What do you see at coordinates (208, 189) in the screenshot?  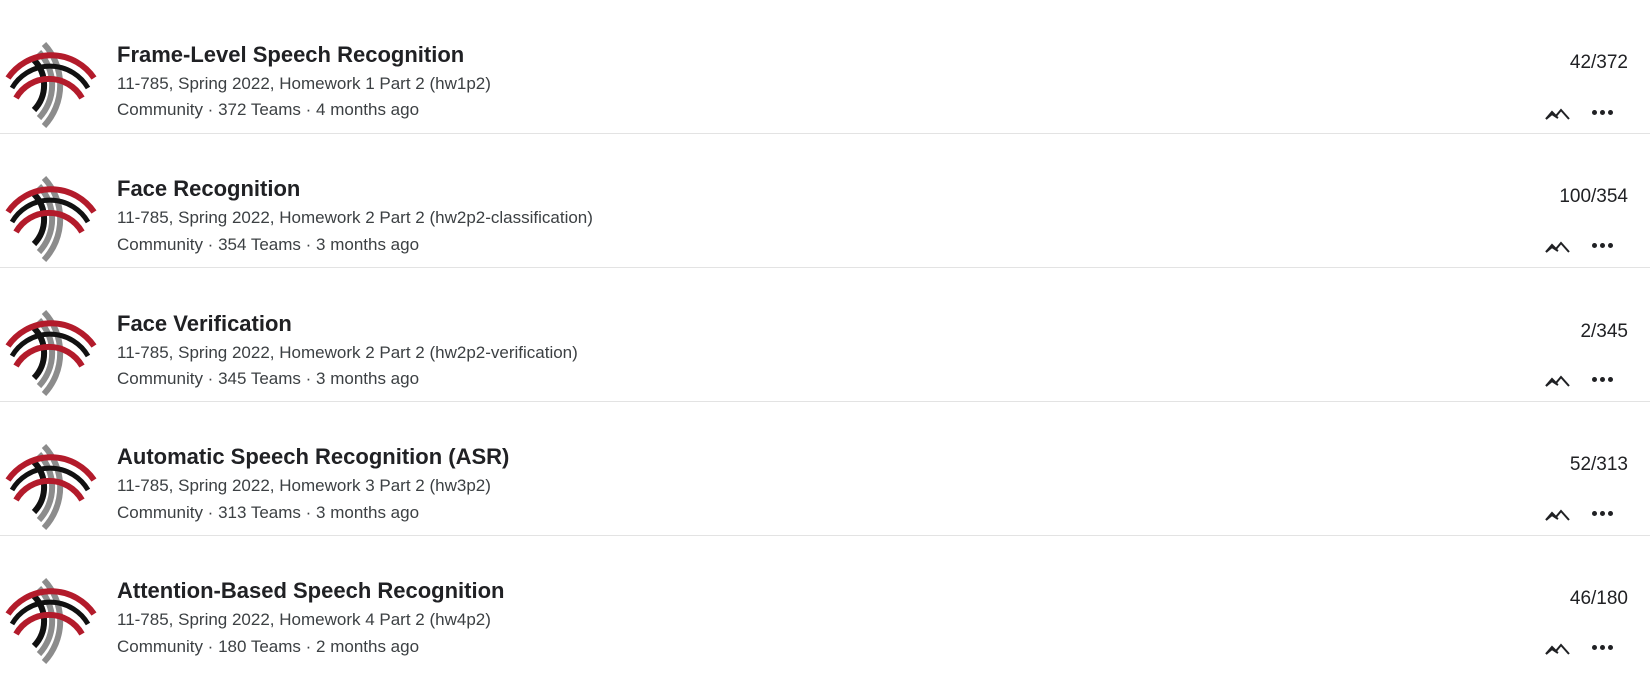 I see `competition-title: Face Recognition` at bounding box center [208, 189].